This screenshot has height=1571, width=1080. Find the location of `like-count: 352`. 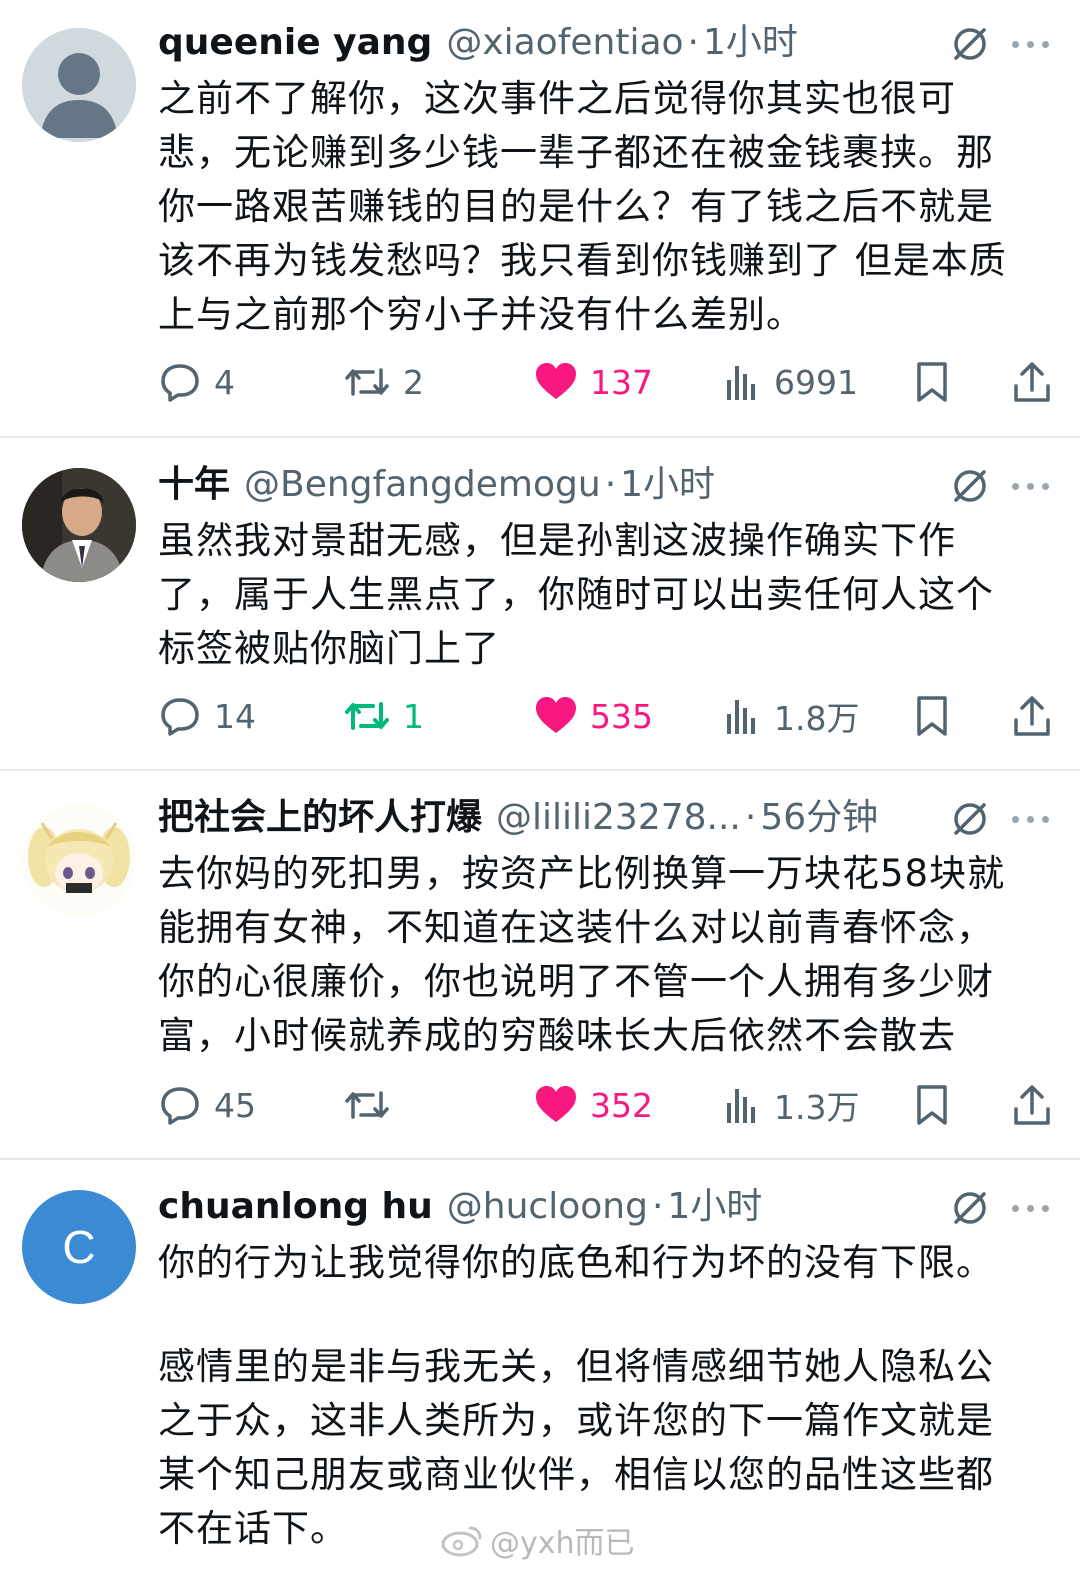

like-count: 352 is located at coordinates (621, 1105).